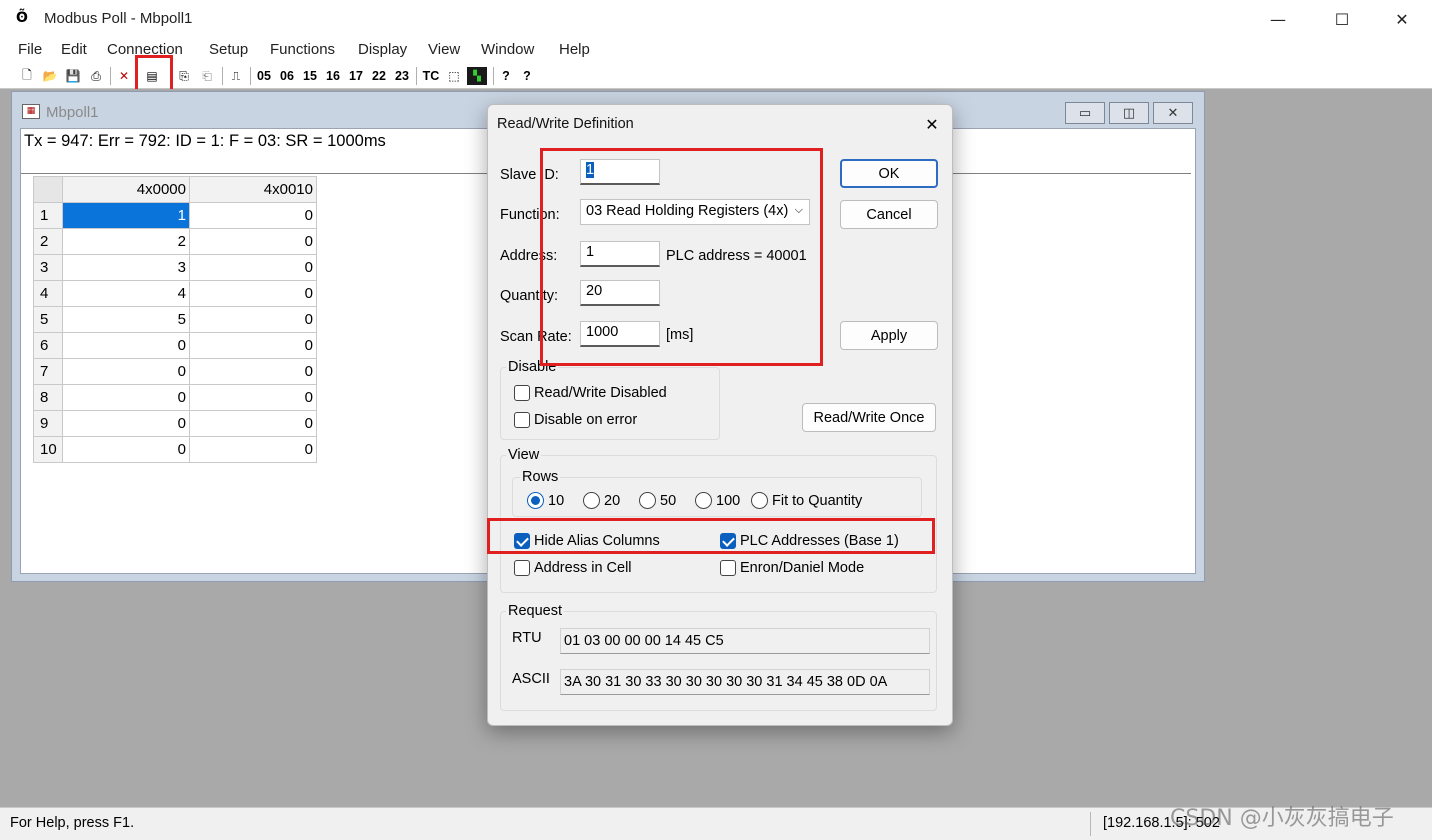  Describe the element at coordinates (431, 76) in the screenshot. I see `tc-button: TC` at that location.